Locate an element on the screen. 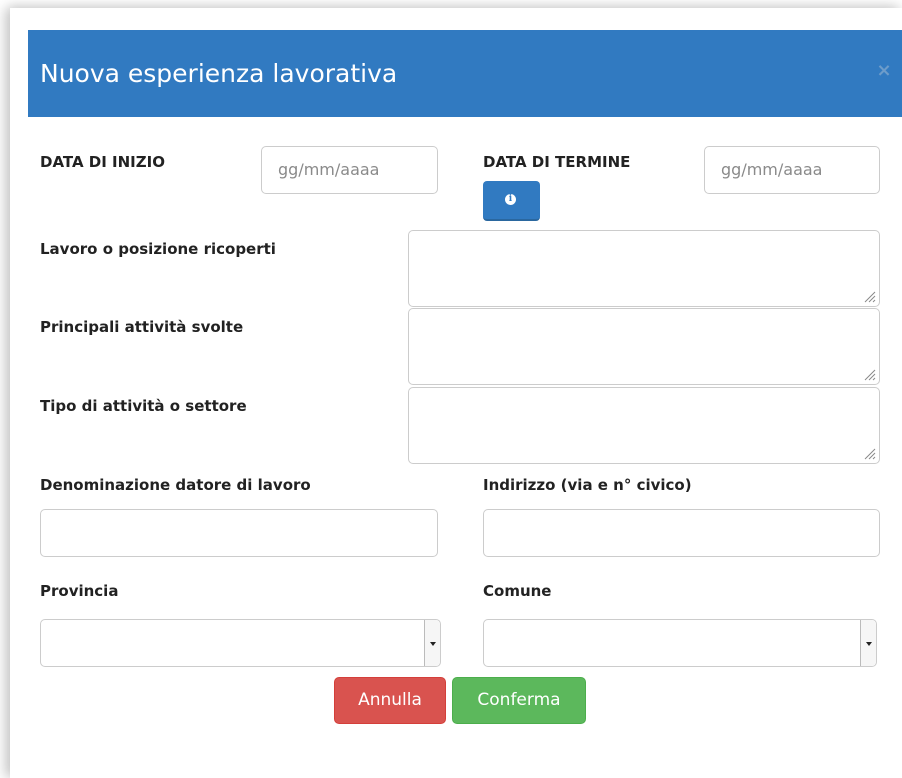 This screenshot has height=778, width=902. employer-name-label: Denominazione datore di lavoro is located at coordinates (175, 485).